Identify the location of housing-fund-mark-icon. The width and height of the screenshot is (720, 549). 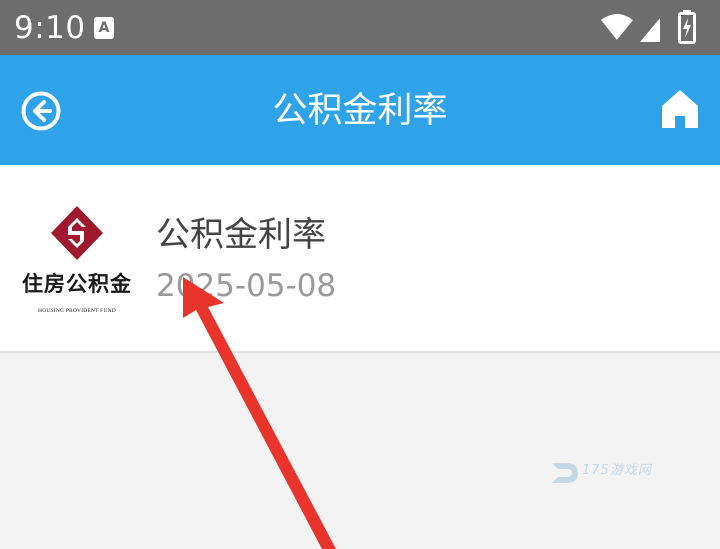
(77, 233).